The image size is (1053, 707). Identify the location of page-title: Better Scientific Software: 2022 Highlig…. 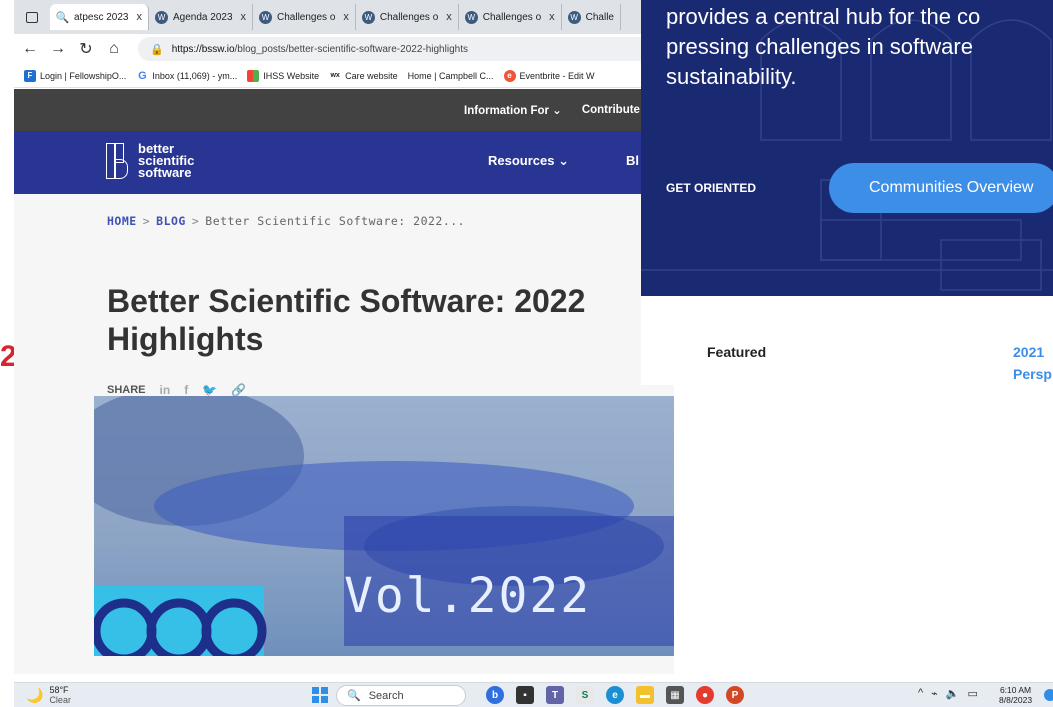
(346, 320).